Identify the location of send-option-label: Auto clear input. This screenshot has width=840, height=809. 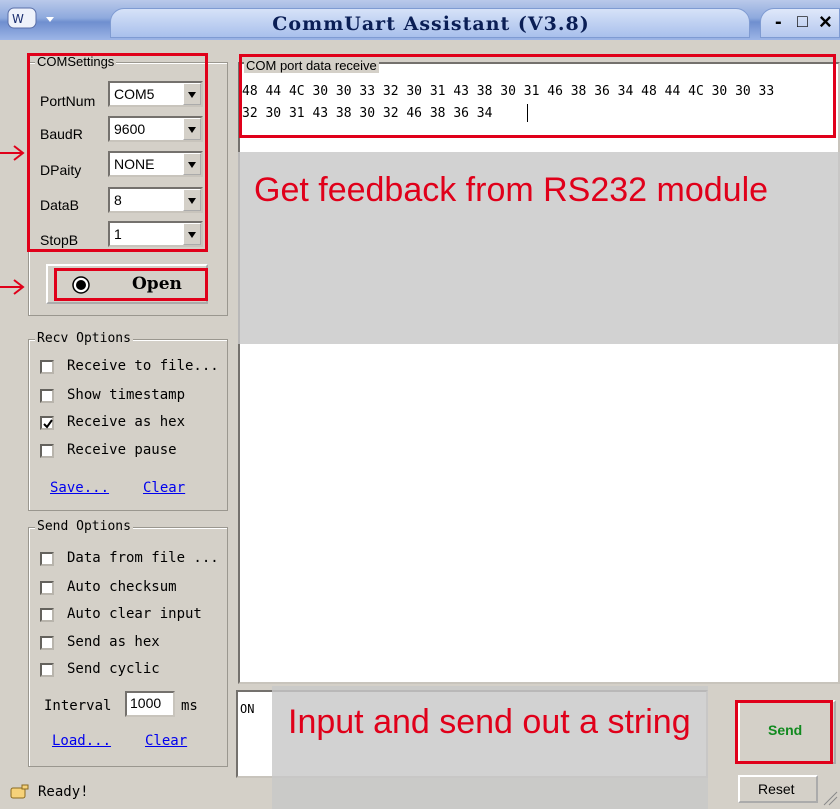
(134, 614).